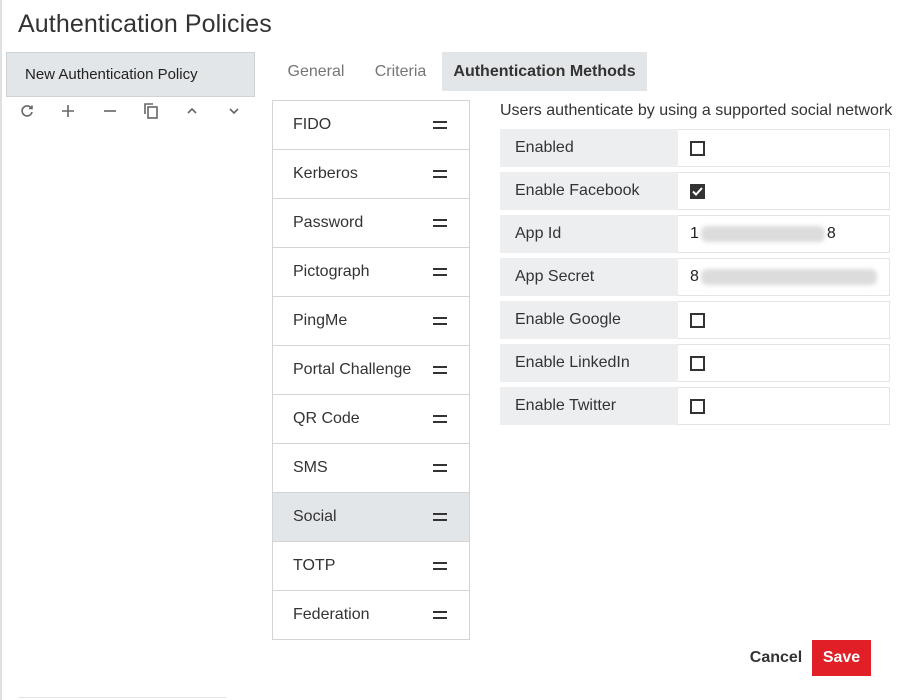 This screenshot has height=700, width=908. I want to click on method-label: Password, so click(328, 222).